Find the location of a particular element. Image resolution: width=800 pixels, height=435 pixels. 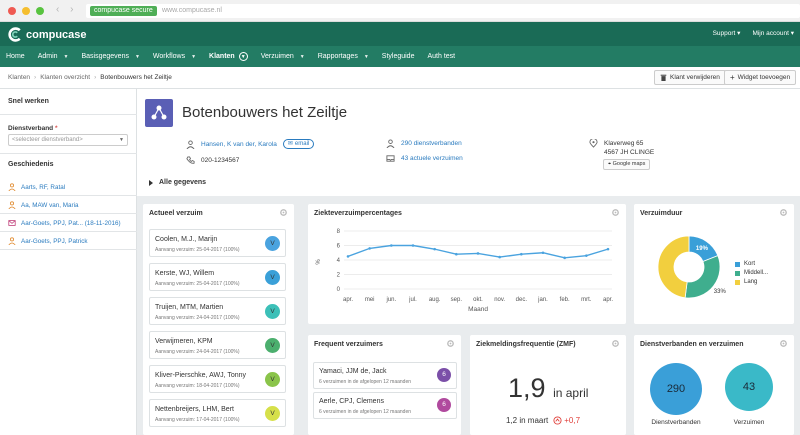

dienstverbanden-circle: 290 is located at coordinates (676, 389).